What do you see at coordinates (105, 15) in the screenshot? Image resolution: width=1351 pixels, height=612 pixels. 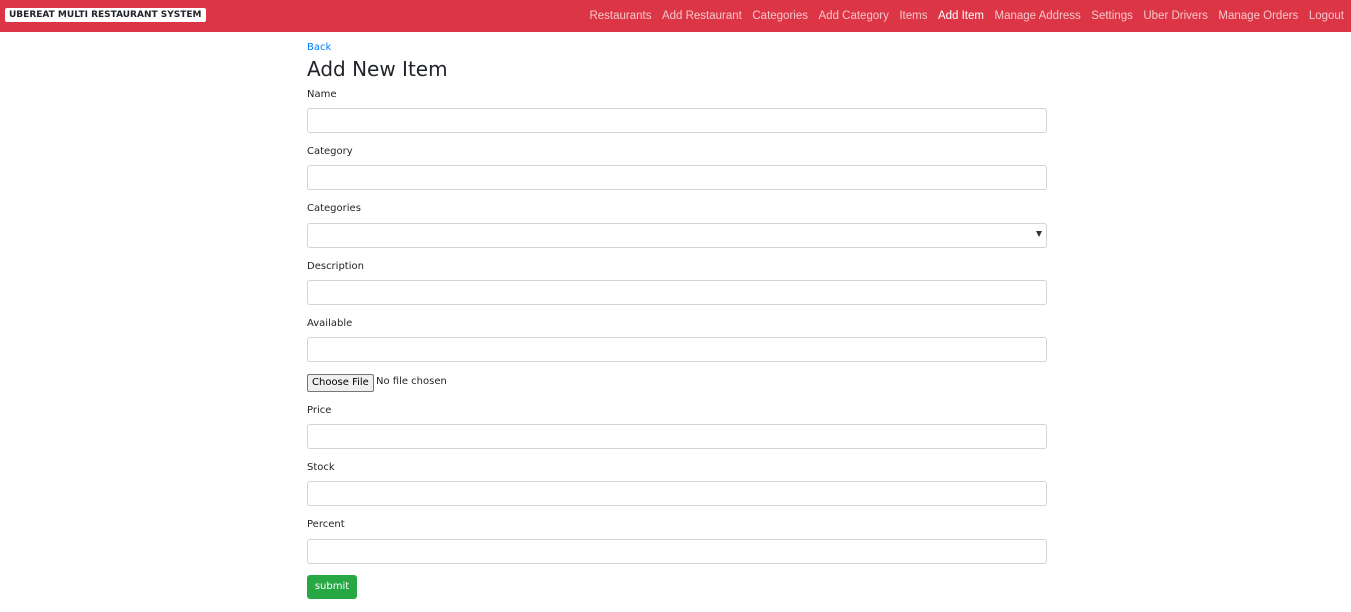 I see `brand-logo: UBEREAT MULTI RESTAURANT SYSTEM` at bounding box center [105, 15].